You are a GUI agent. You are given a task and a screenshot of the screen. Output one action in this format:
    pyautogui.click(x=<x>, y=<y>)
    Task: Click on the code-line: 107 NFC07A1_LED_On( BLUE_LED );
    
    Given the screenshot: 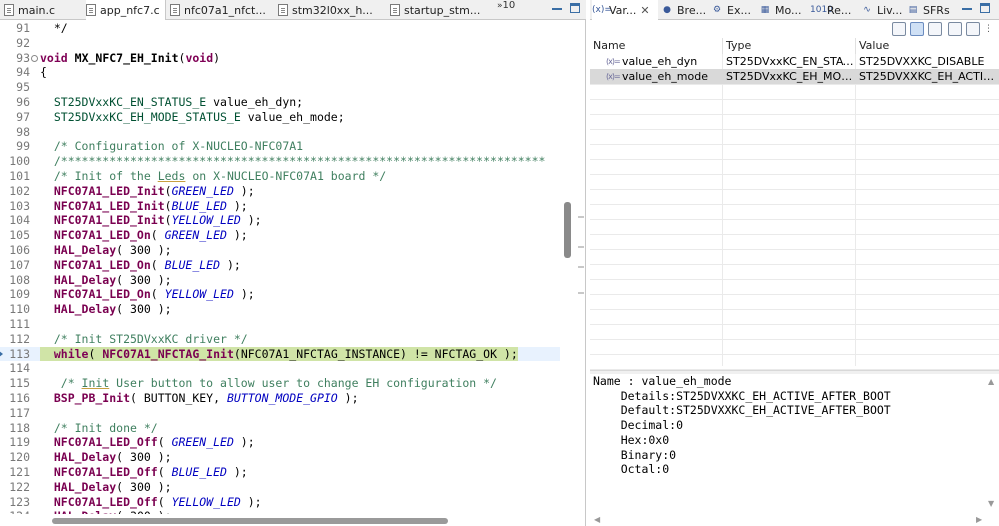 What is the action you would take?
    pyautogui.click(x=280, y=265)
    